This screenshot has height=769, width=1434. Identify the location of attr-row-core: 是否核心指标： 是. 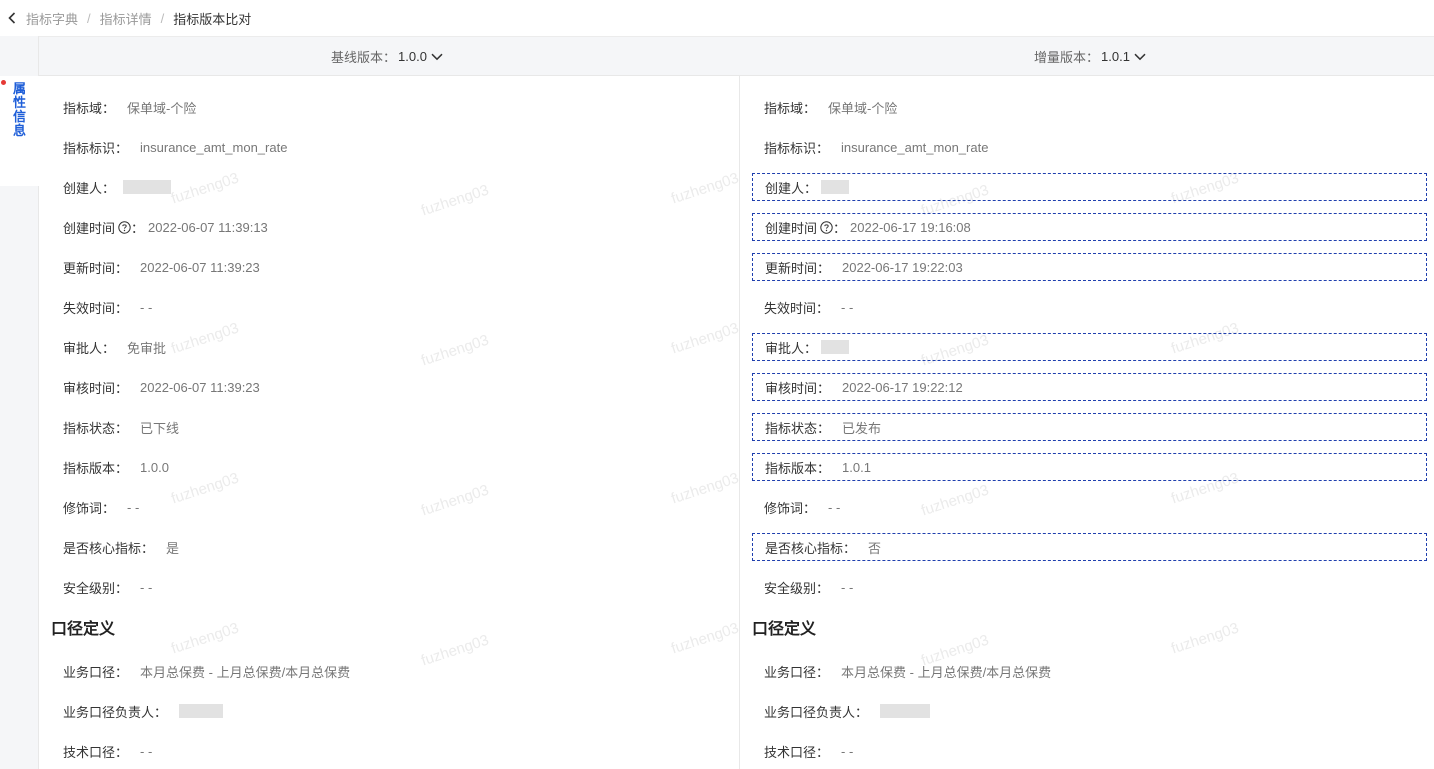
(388, 547).